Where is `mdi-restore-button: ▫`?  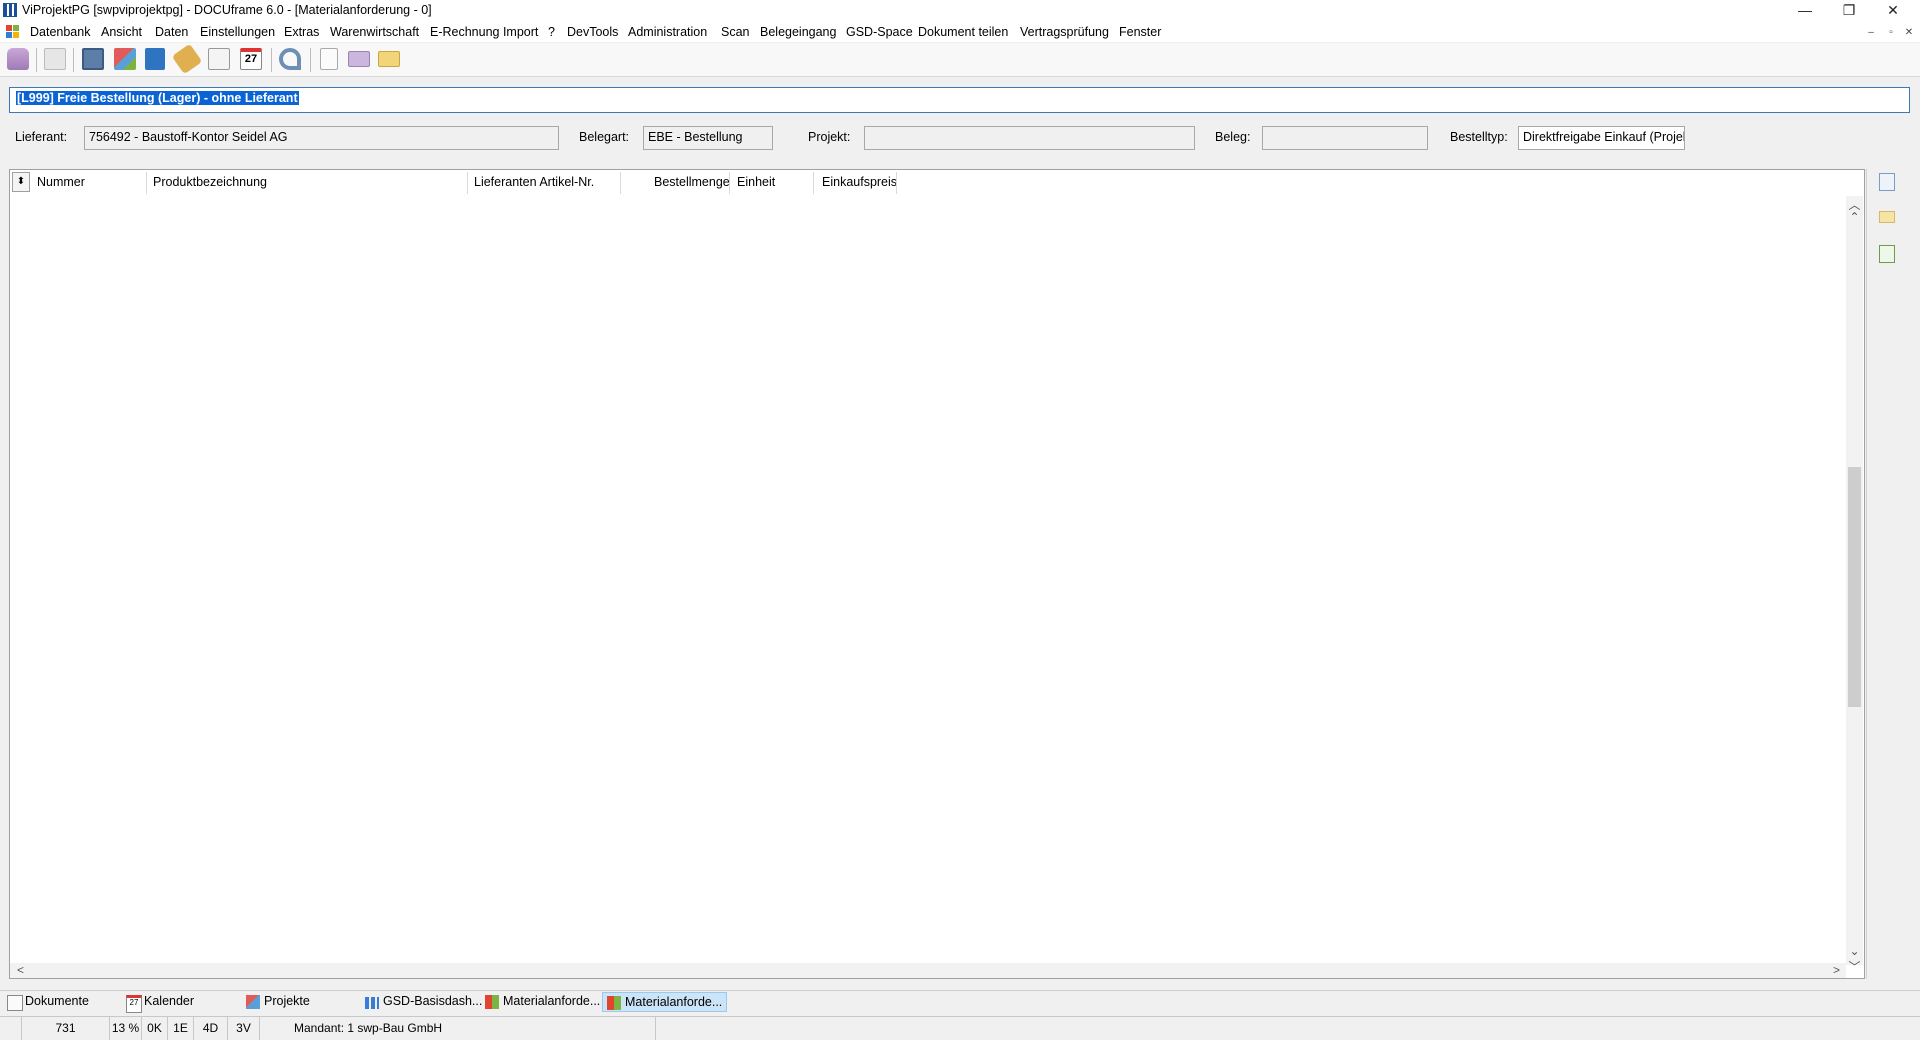
mdi-restore-button: ▫ is located at coordinates (1891, 32).